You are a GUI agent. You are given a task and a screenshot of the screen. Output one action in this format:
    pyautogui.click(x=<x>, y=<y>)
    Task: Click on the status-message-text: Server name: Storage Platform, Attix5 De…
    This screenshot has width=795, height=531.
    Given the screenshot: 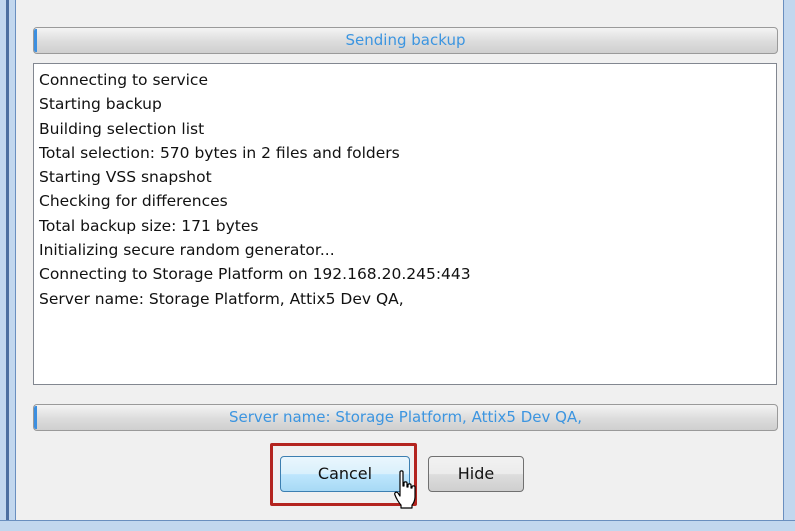 What is the action you would take?
    pyautogui.click(x=405, y=417)
    